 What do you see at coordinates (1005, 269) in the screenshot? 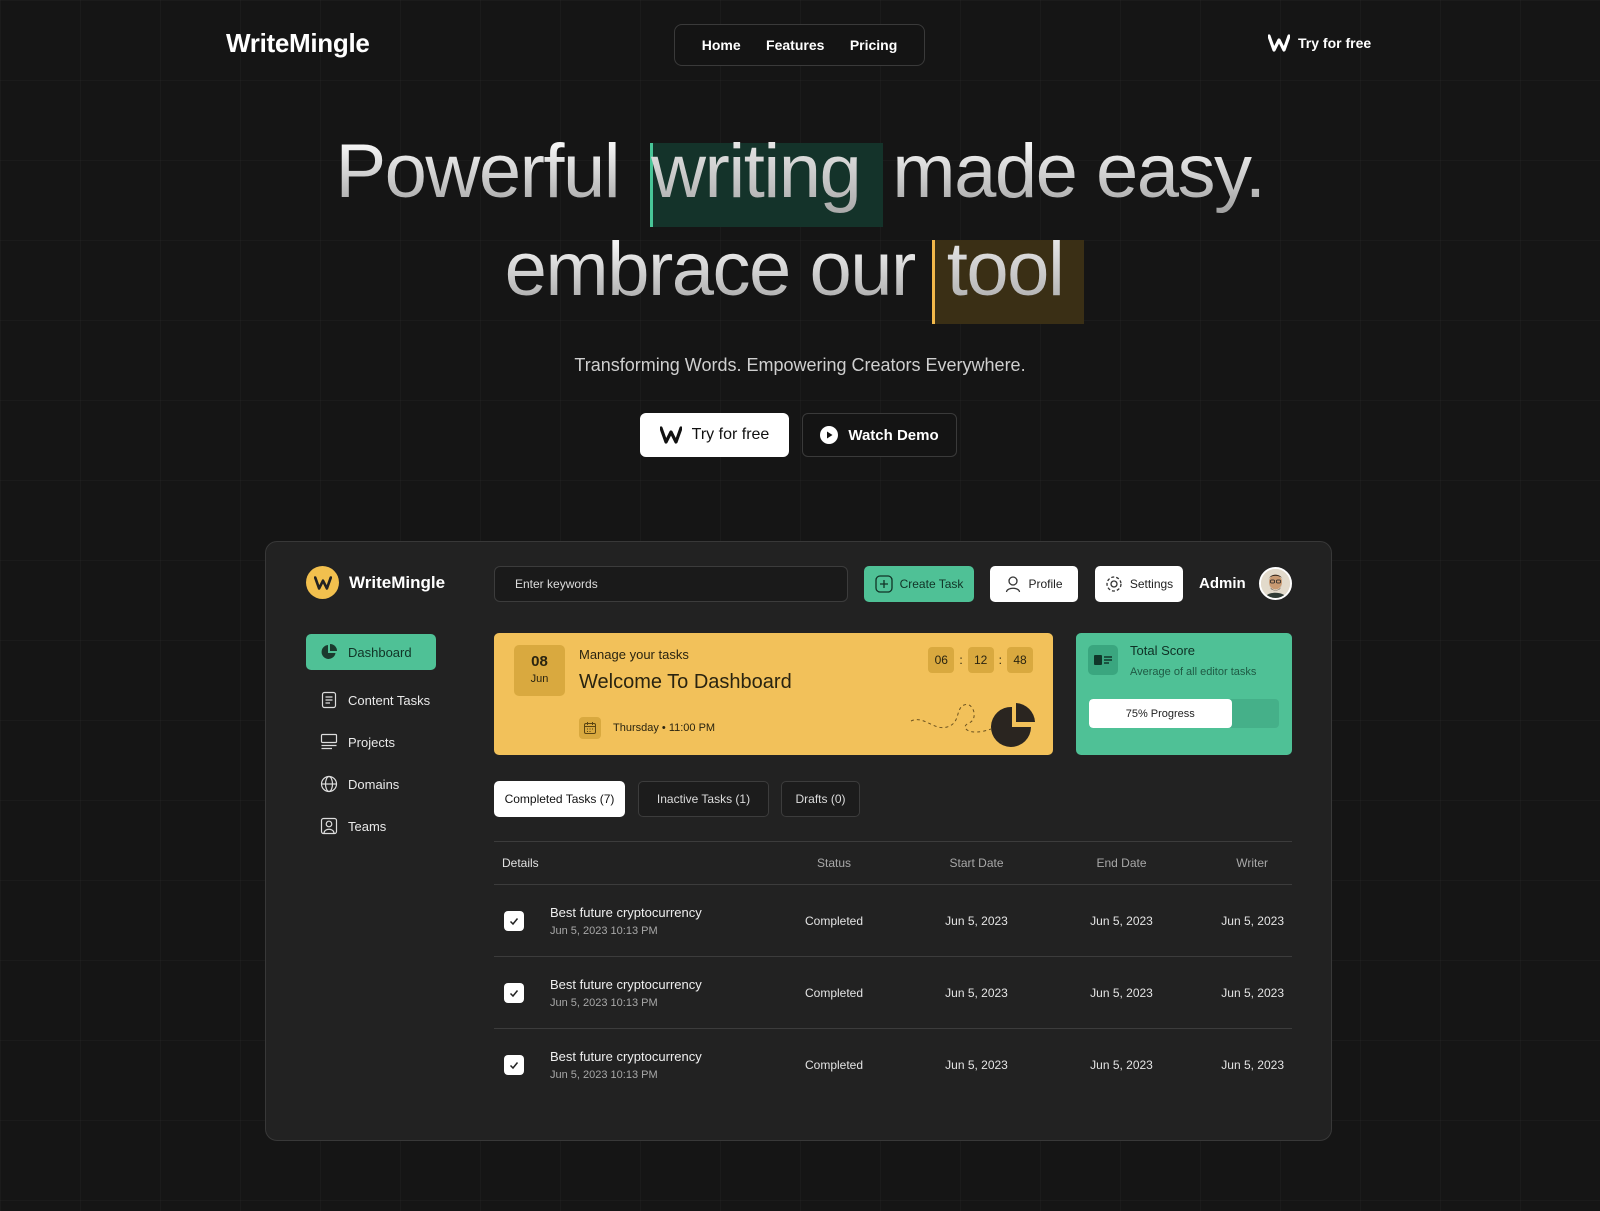
I see `hero-highlight-tool: tool` at bounding box center [1005, 269].